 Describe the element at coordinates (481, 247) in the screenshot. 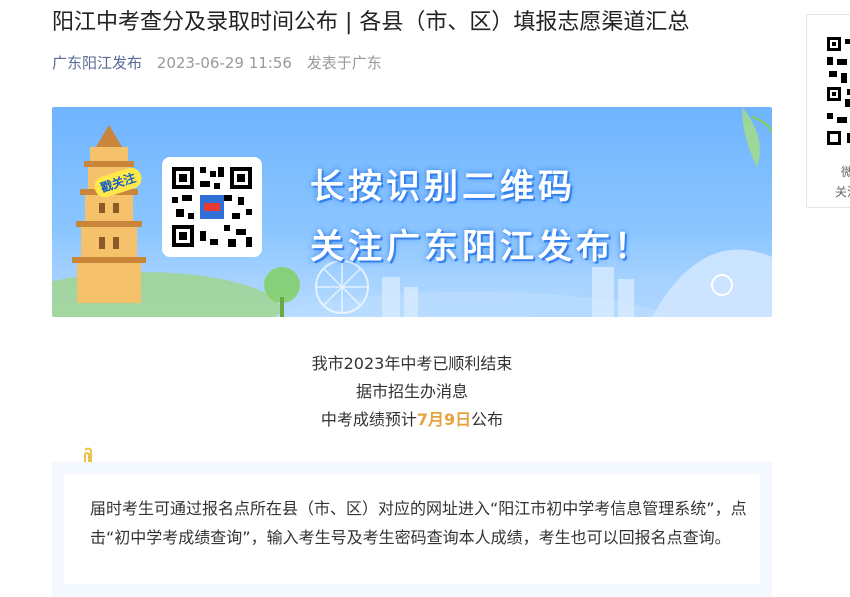

I see `banner-line-2: 关注广东阳江发布！` at that location.